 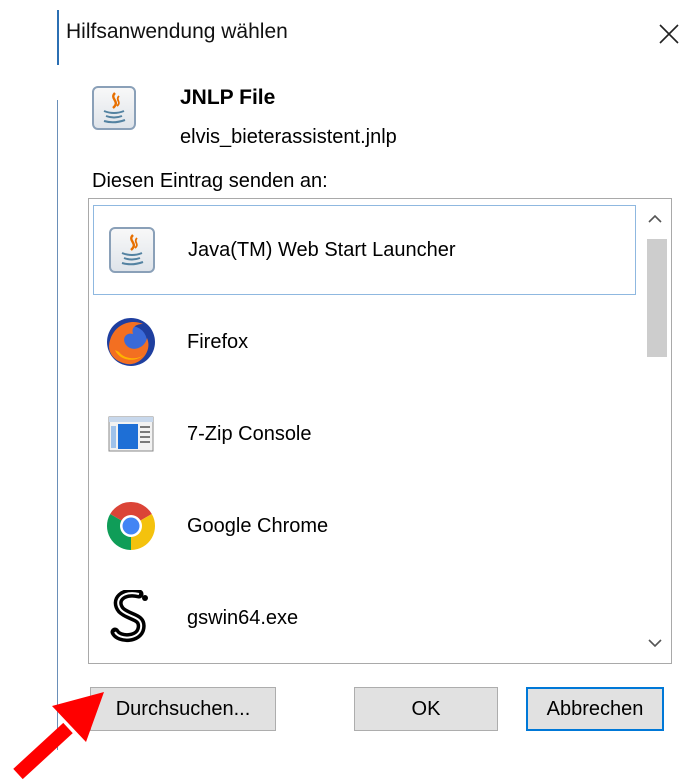 I want to click on list-item-label: Google Chrome, so click(x=258, y=525).